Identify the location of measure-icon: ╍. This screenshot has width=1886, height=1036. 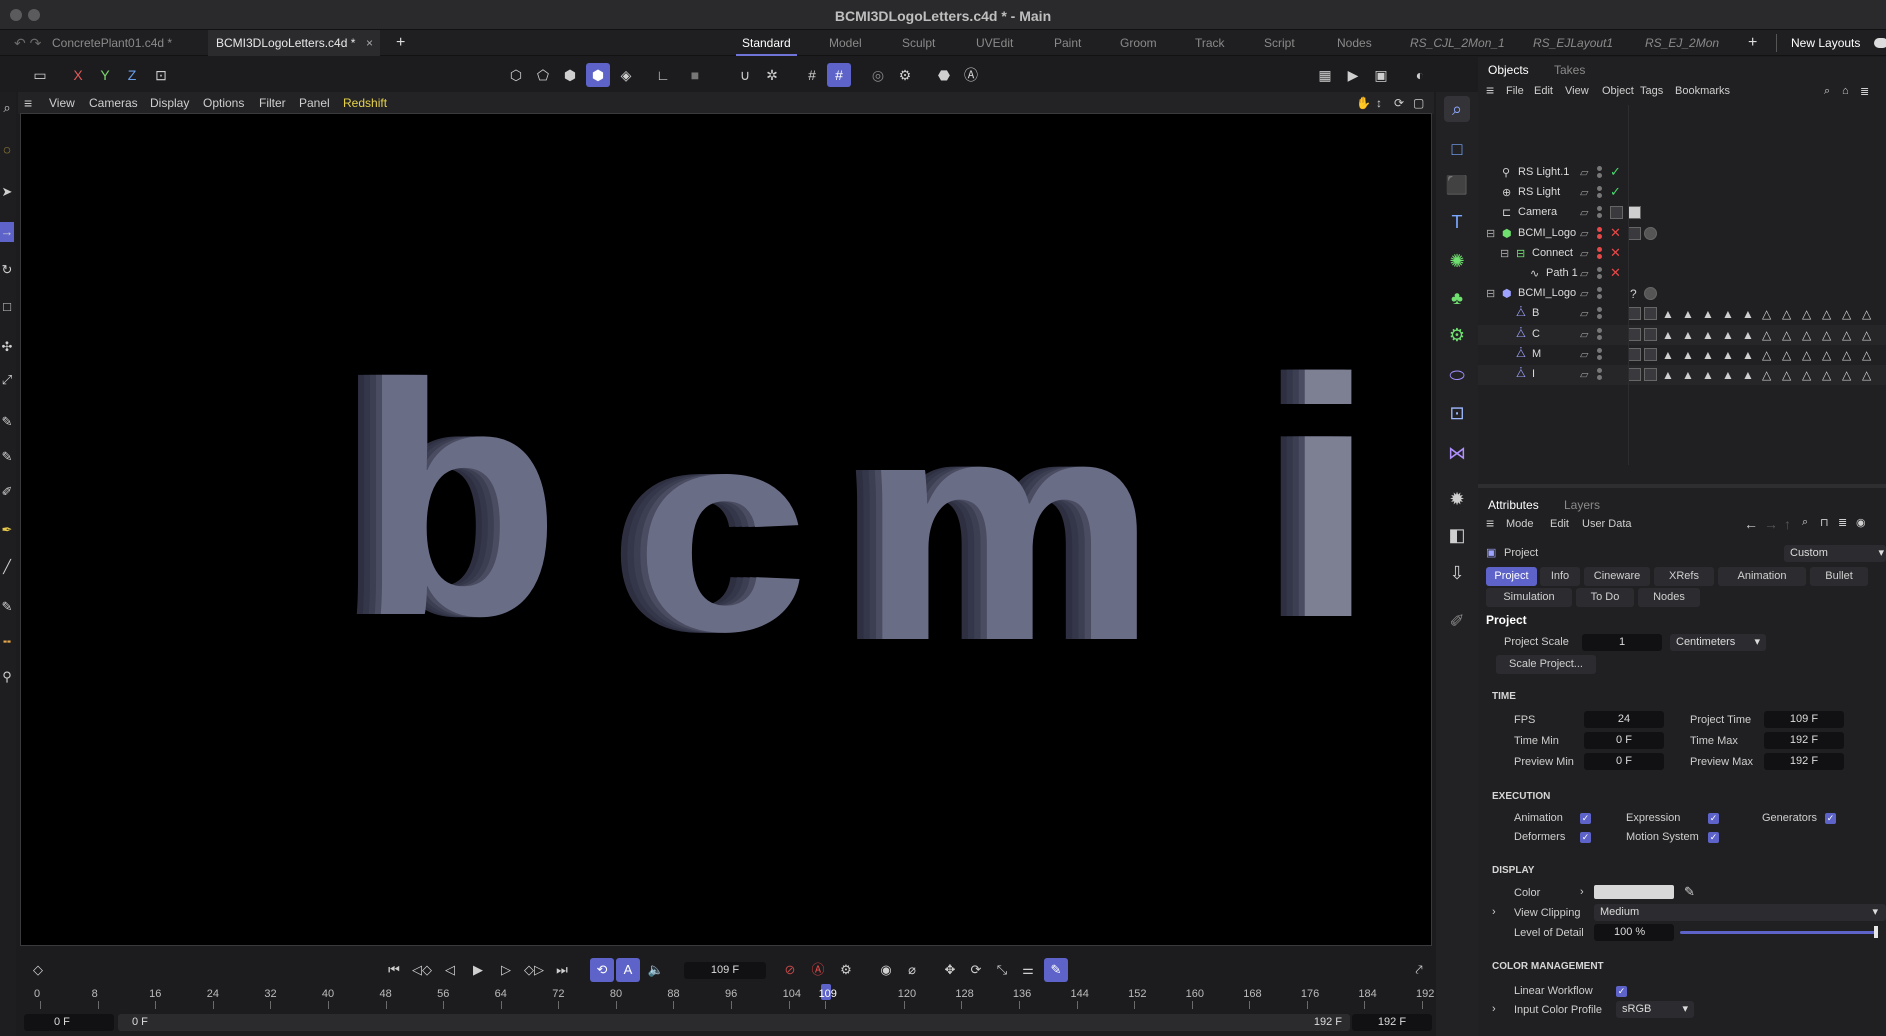
(7, 642).